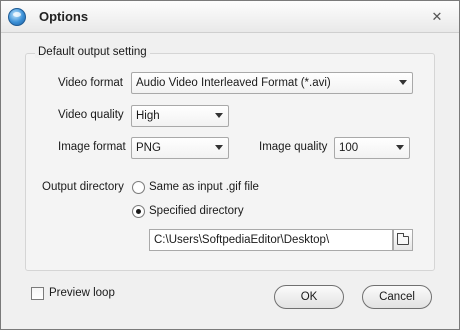  What do you see at coordinates (230, 17) in the screenshot?
I see `title-bar: Options ✕` at bounding box center [230, 17].